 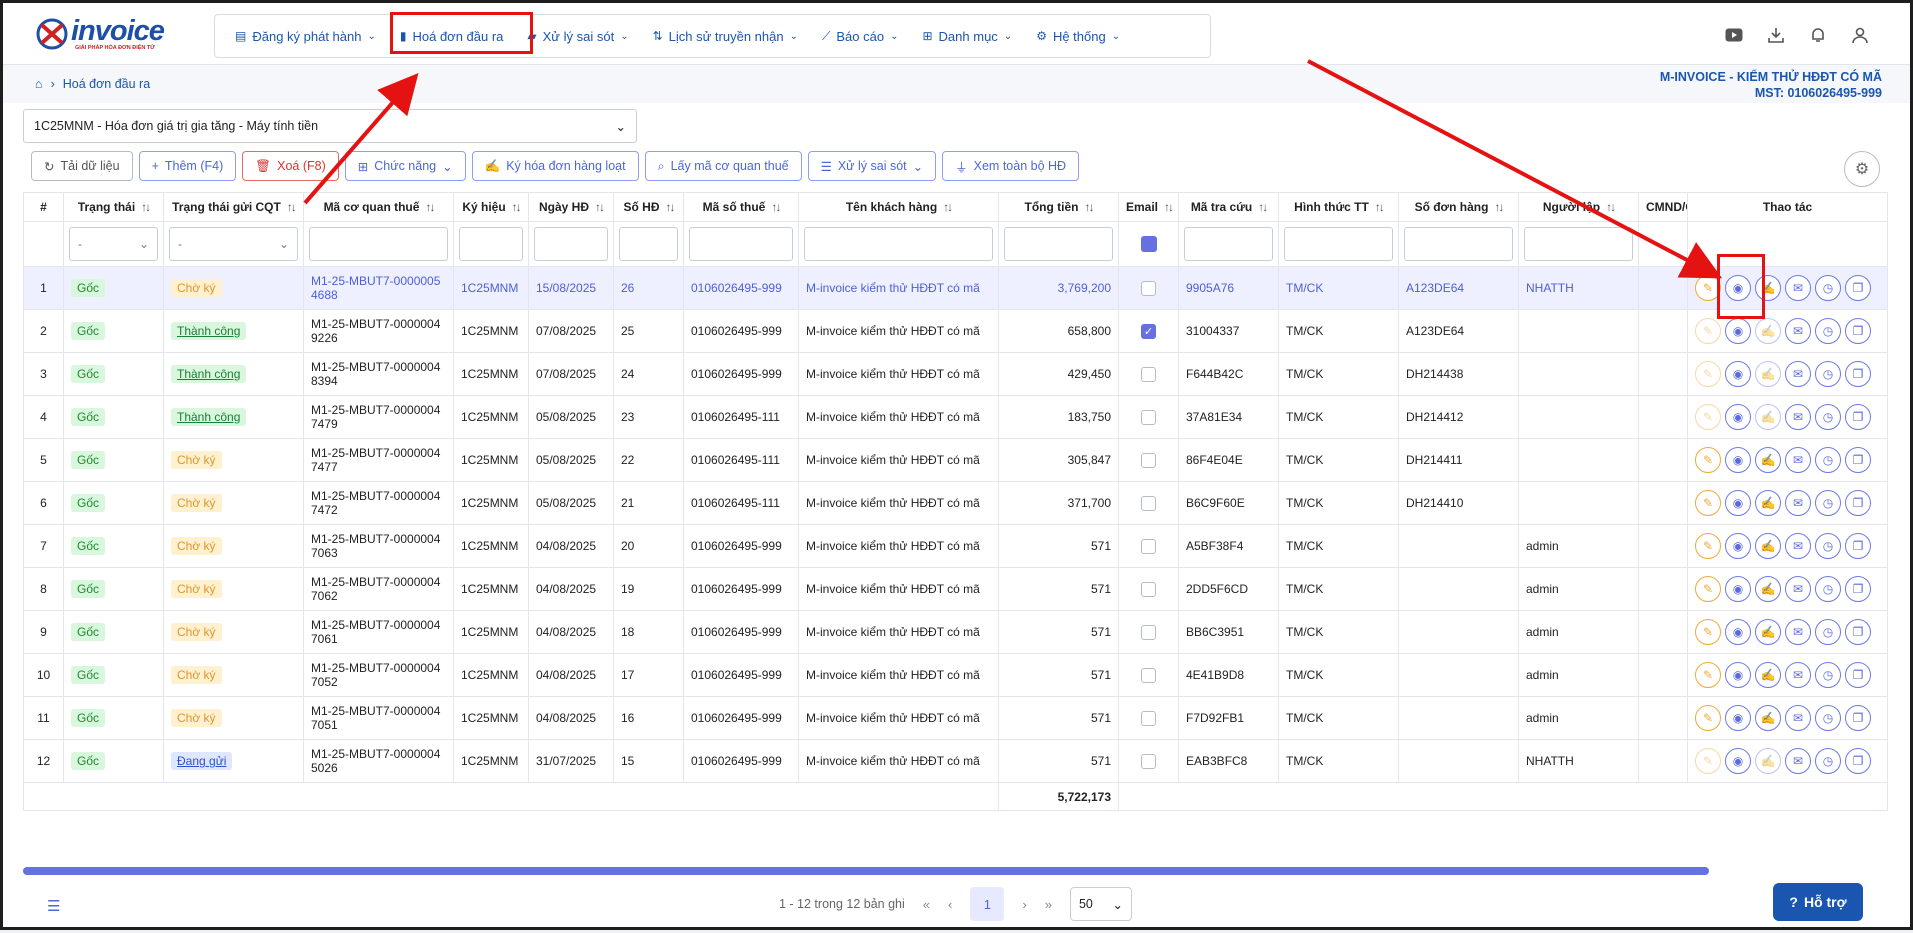 What do you see at coordinates (305, 36) in the screenshot?
I see `nav-dang-ky-phat-hanh: ▤ Đăng ký phát hành ⌄` at bounding box center [305, 36].